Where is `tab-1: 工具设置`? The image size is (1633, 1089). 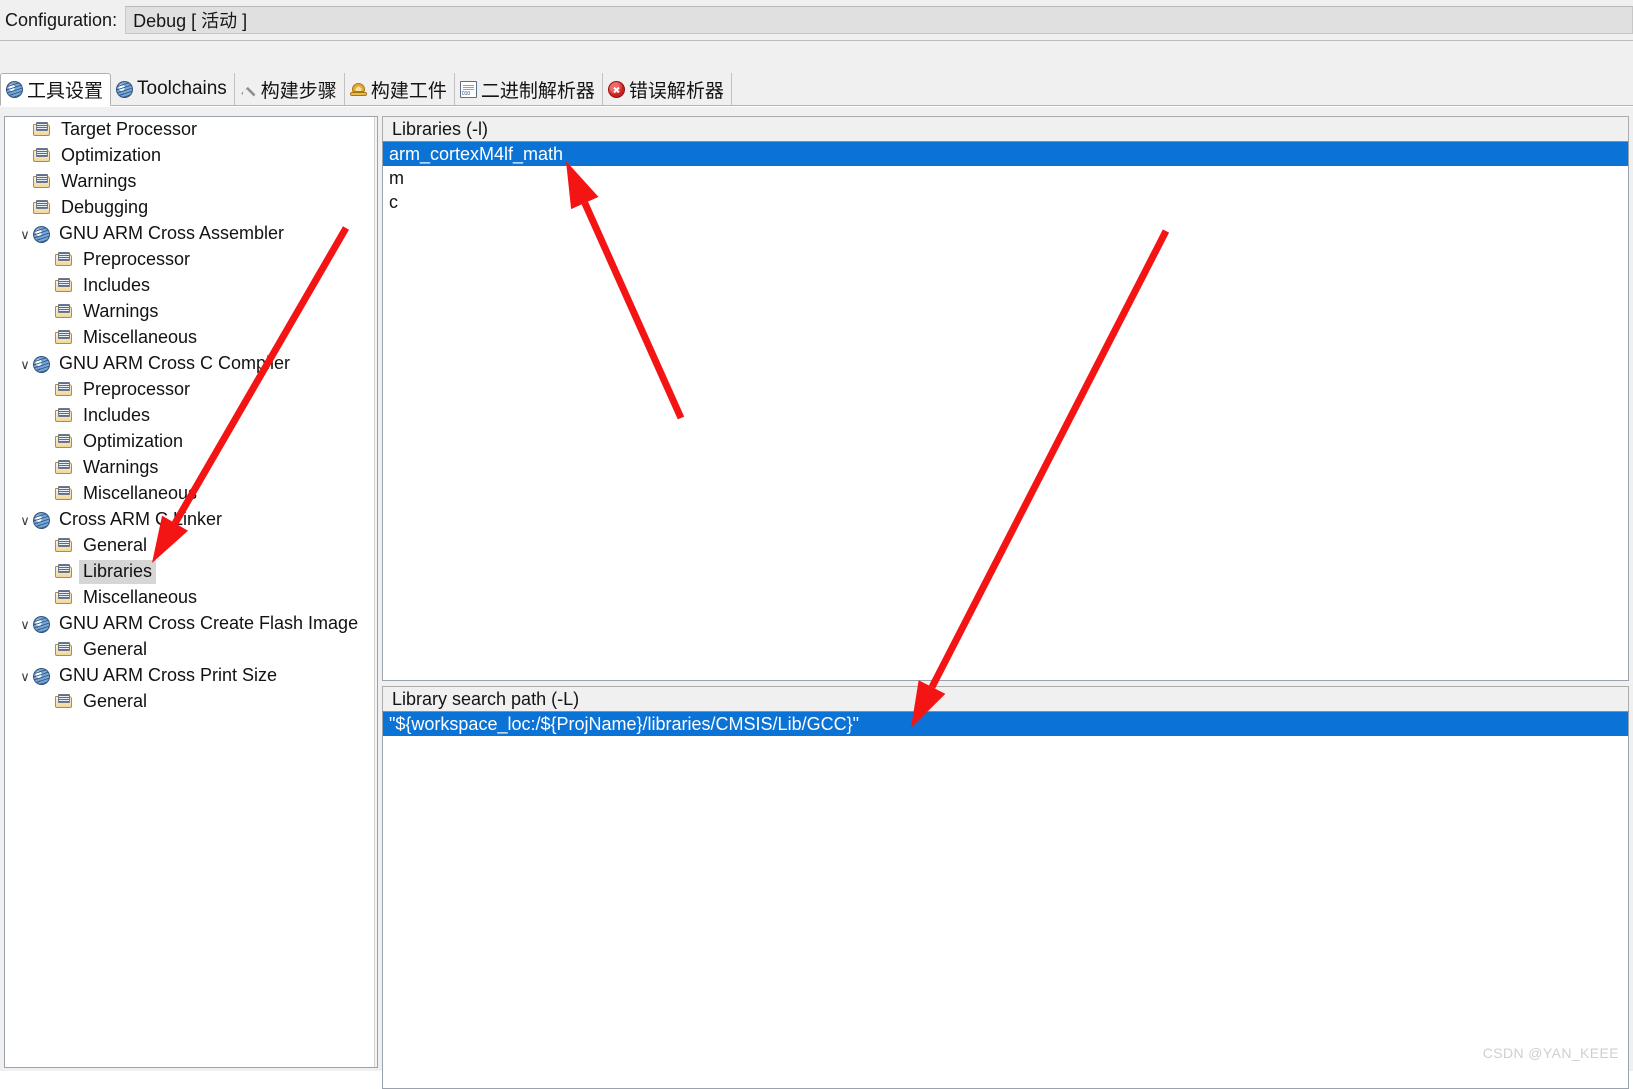
tab-1: 工具设置 is located at coordinates (56, 89).